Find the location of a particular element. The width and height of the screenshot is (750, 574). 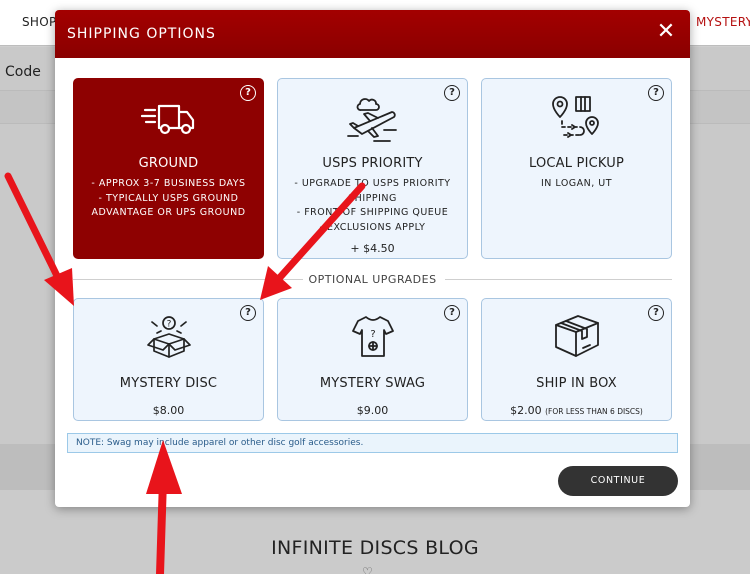

option-price: $2.00 (FOR LESS THAN 6 DISCS) is located at coordinates (576, 410).